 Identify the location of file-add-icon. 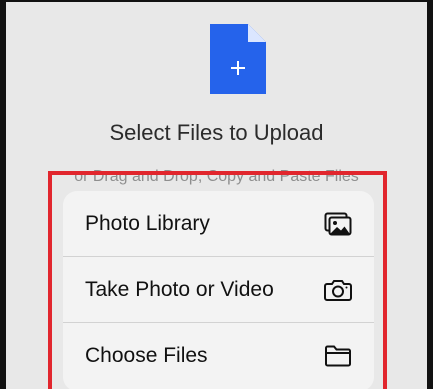
(238, 59).